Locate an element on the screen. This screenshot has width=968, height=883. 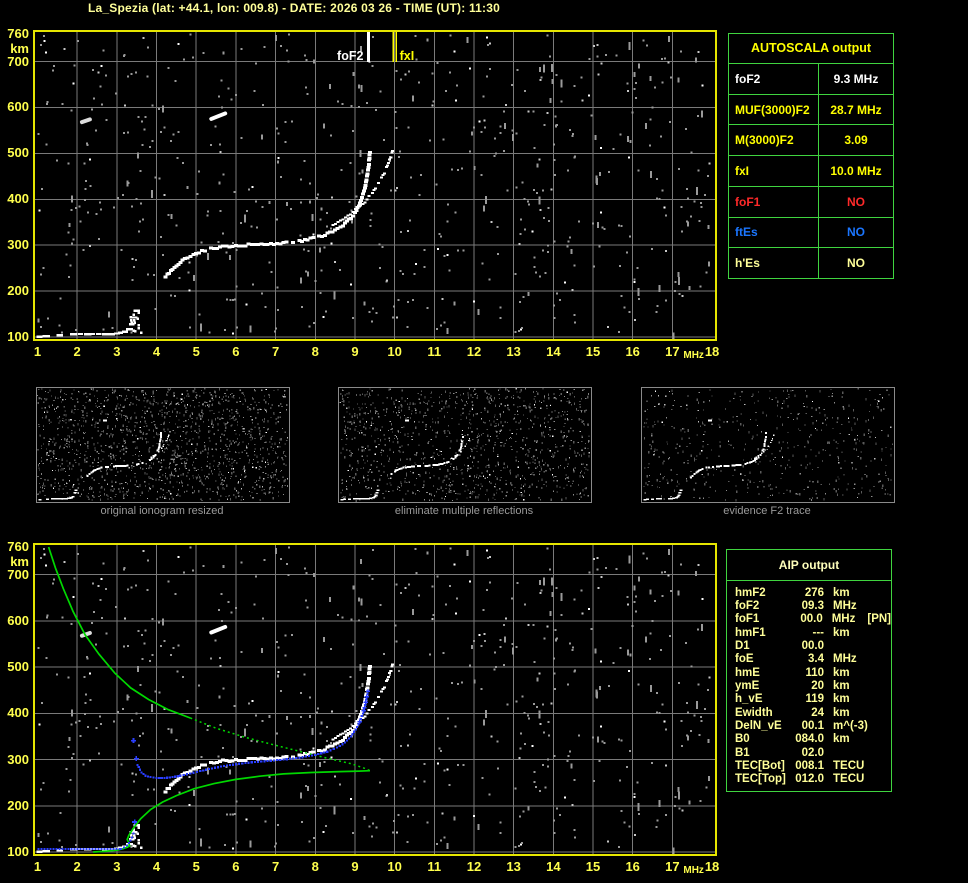
aip-name: hmF1 is located at coordinates (750, 632).